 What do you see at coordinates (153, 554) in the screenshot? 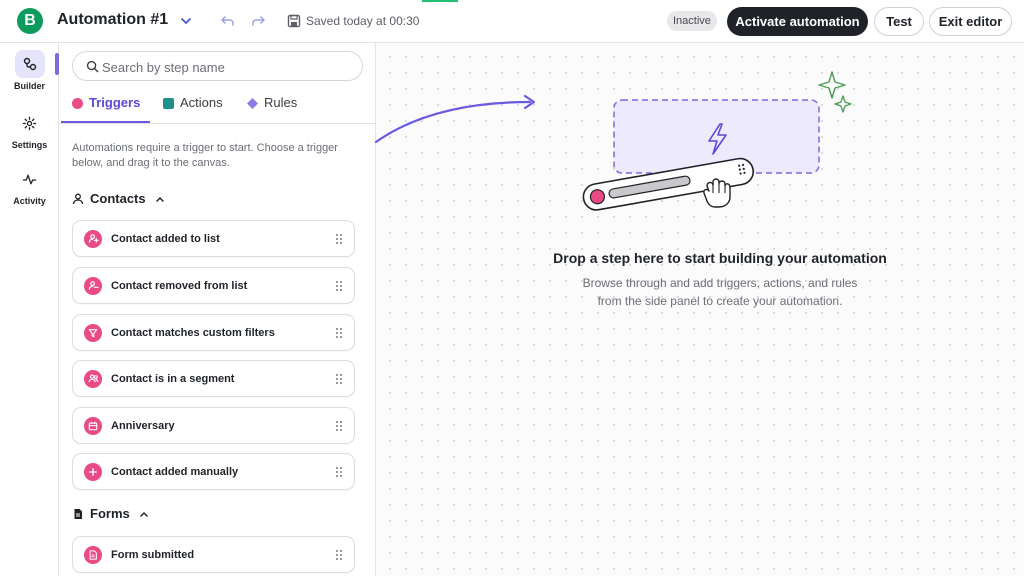
I see `trigger-label: Form submitted` at bounding box center [153, 554].